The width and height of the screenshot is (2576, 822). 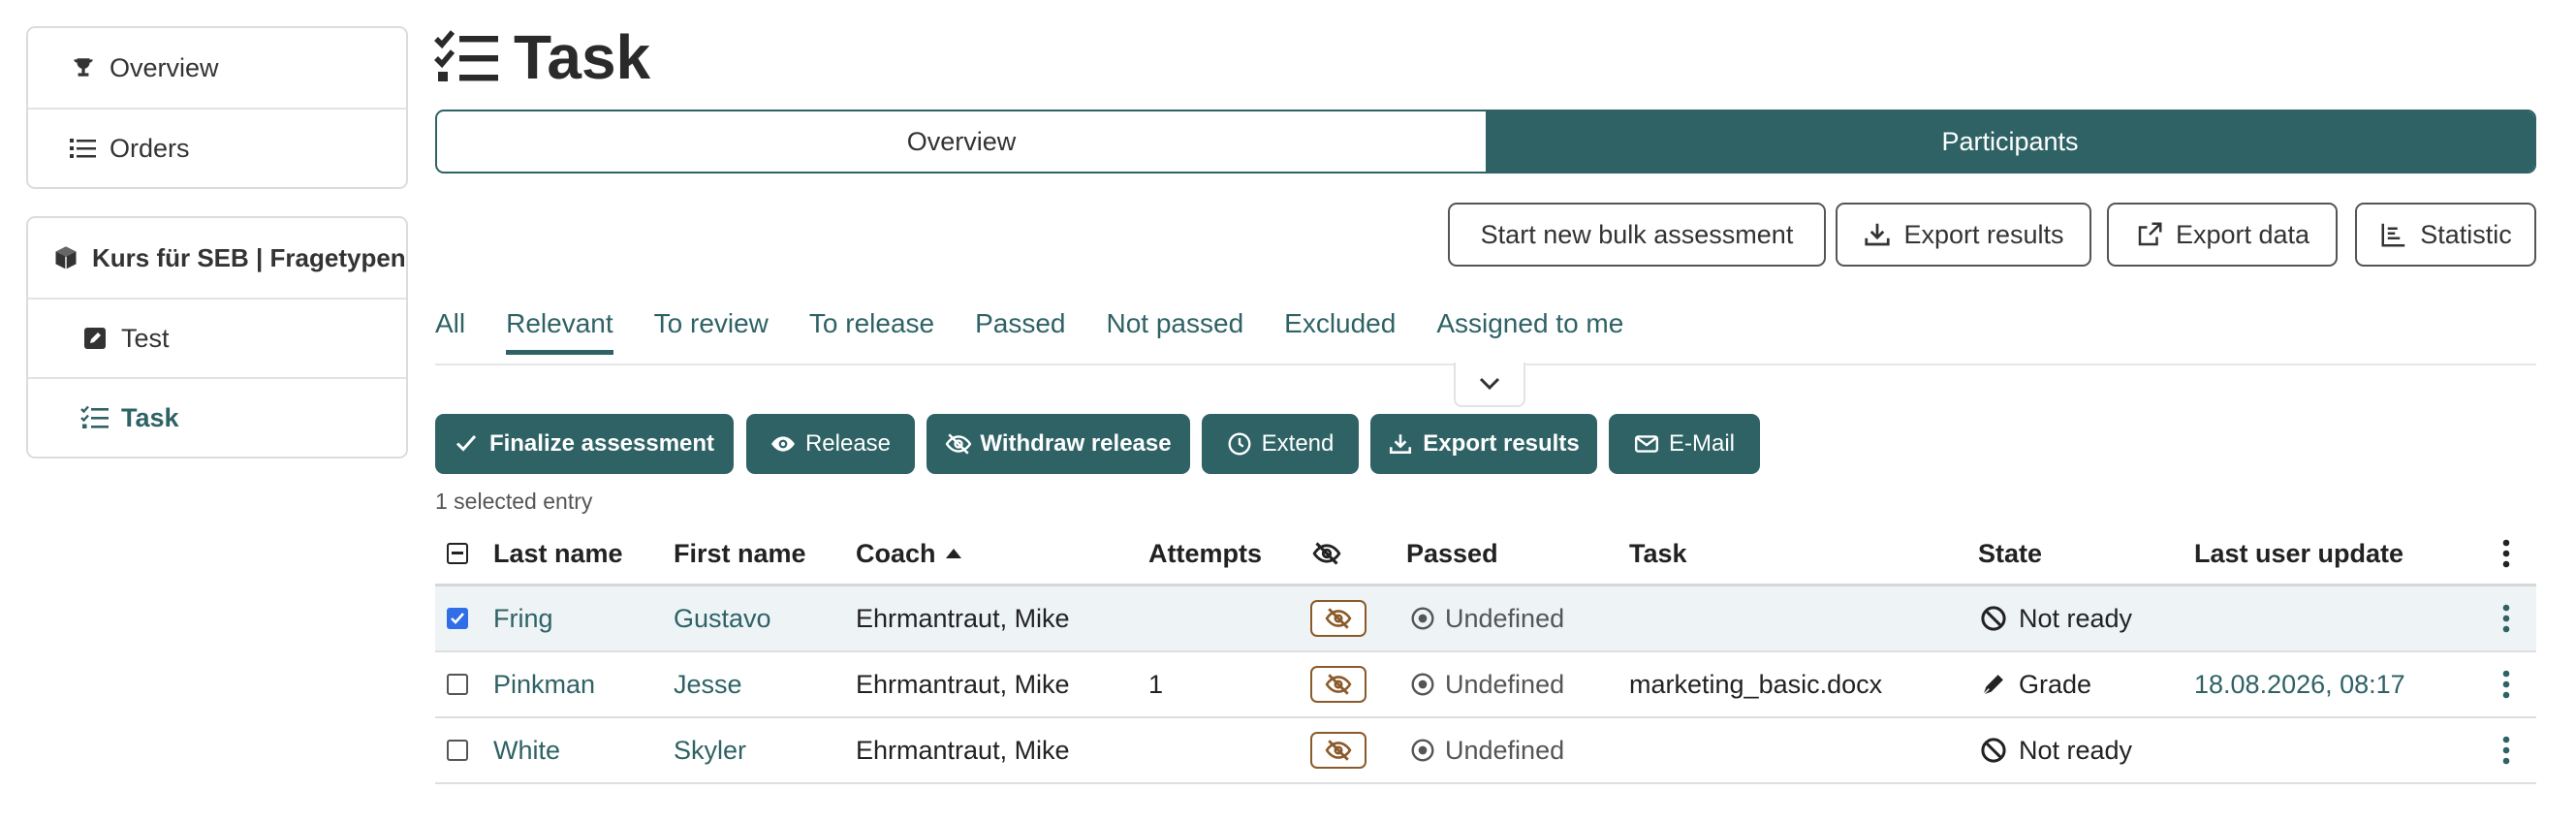 I want to click on button-label: Extend, so click(x=1298, y=443).